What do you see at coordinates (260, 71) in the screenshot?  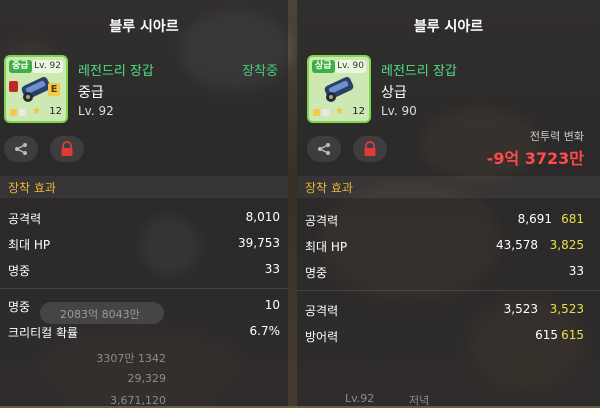 I see `equipped-tag: 장착중` at bounding box center [260, 71].